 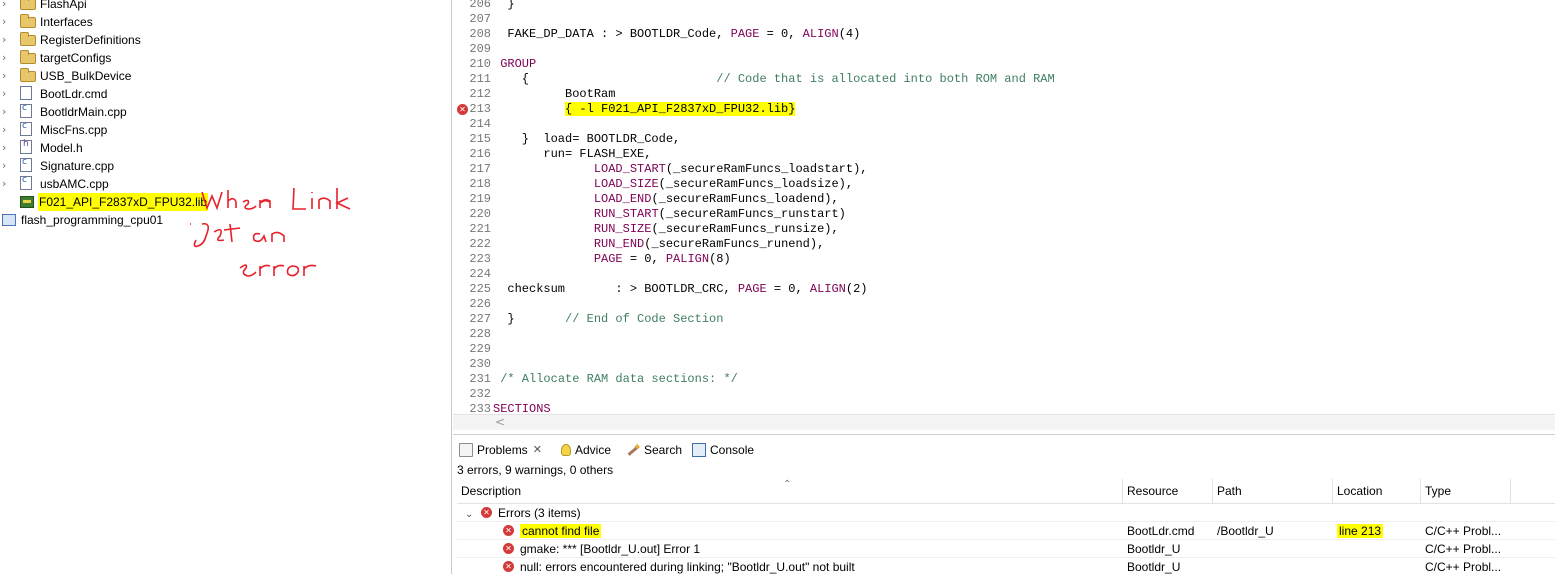 I want to click on tree-item-usb-bulkdevice: › USB_BulkDevice, so click(x=223, y=76).